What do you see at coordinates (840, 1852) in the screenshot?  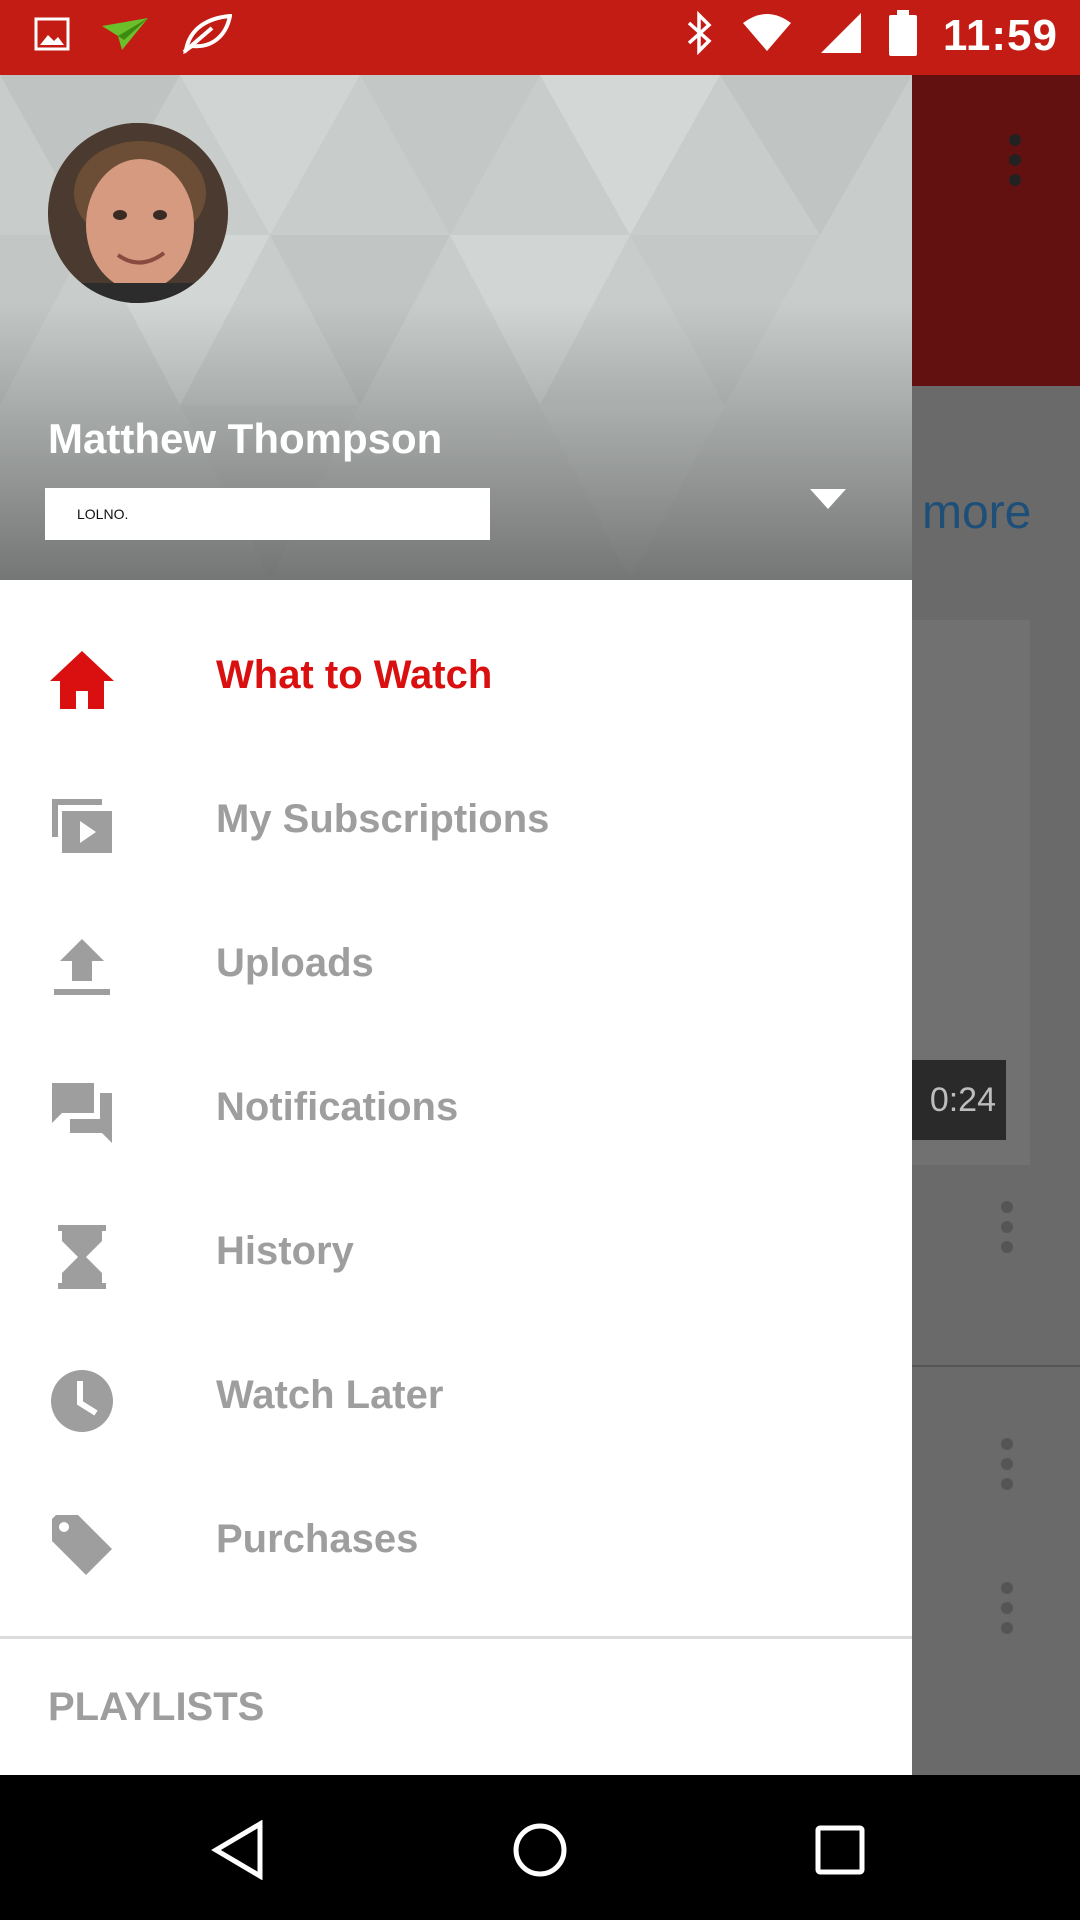 I see `recents-icon` at bounding box center [840, 1852].